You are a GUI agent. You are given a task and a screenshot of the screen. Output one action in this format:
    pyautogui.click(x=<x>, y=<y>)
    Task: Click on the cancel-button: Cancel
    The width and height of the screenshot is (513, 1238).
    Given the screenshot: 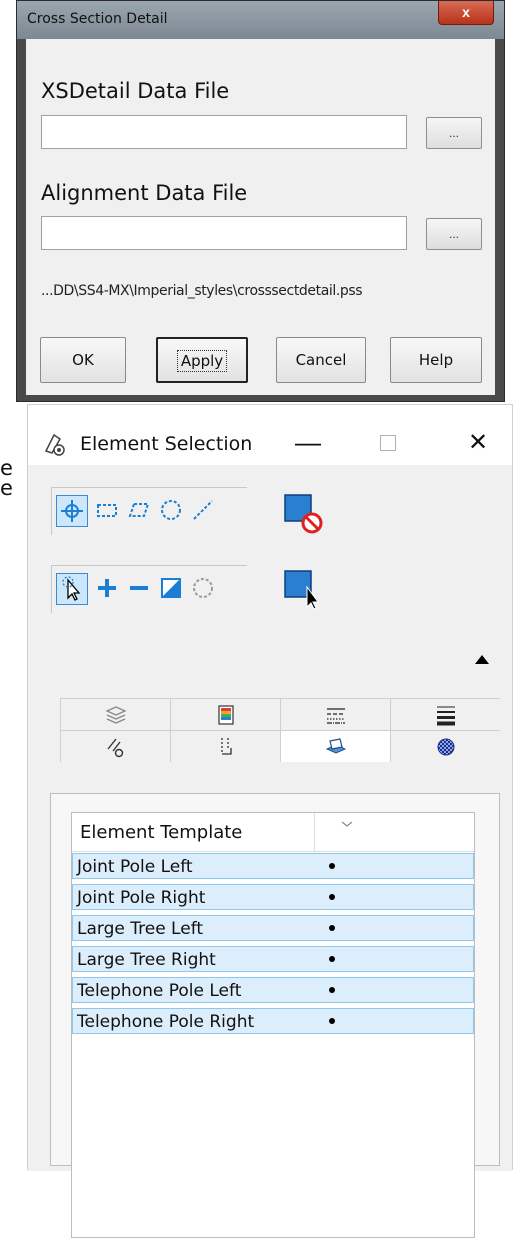 What is the action you would take?
    pyautogui.click(x=321, y=360)
    